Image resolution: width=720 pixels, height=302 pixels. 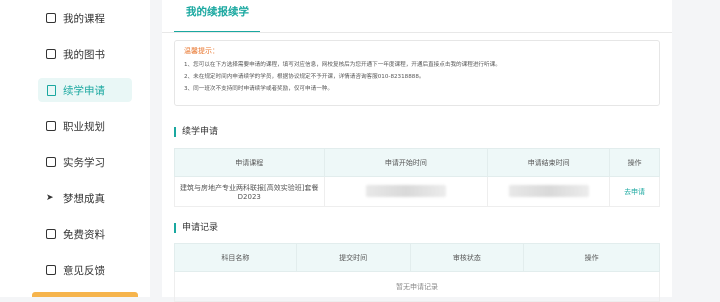 I want to click on sidebar-item-dream: ➤ 梦想成真, so click(x=85, y=198).